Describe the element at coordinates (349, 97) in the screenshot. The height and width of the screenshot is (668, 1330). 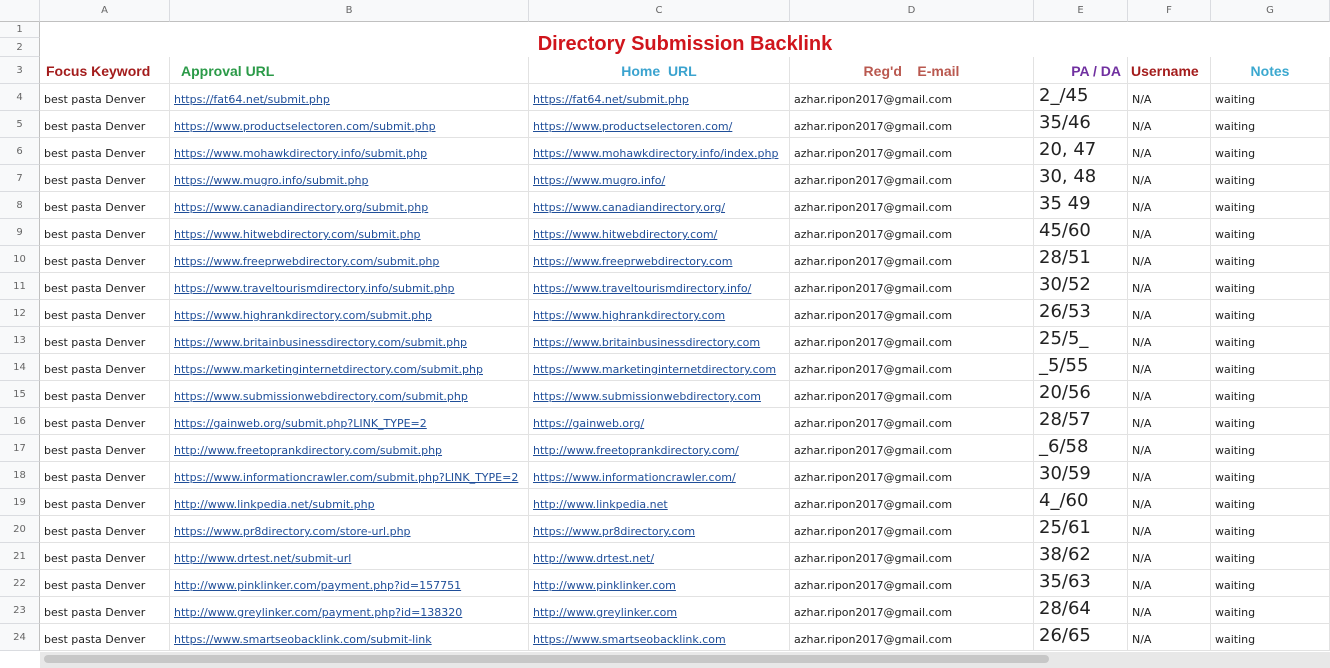
I see `approval-url-link: https://fat64.net/submit.php` at that location.